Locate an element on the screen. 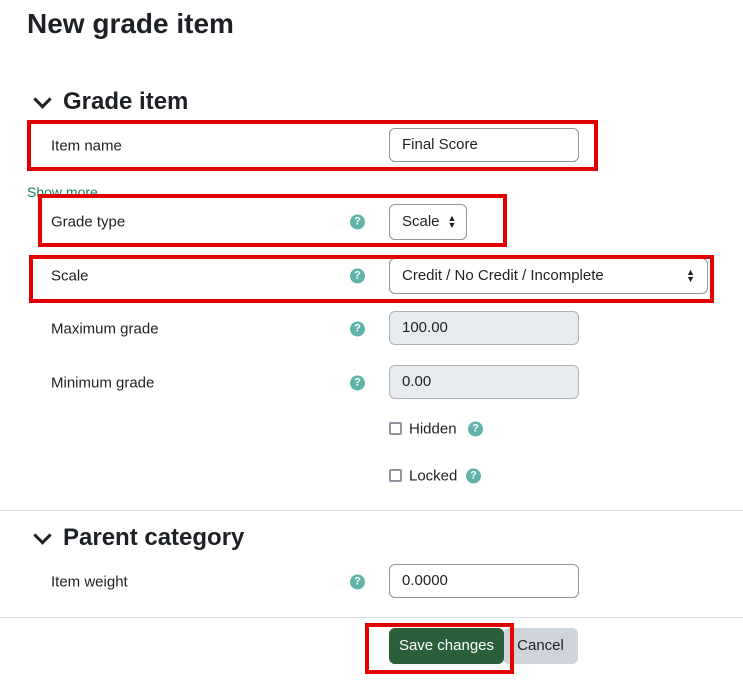  highlight-box-grade-type is located at coordinates (272, 220).